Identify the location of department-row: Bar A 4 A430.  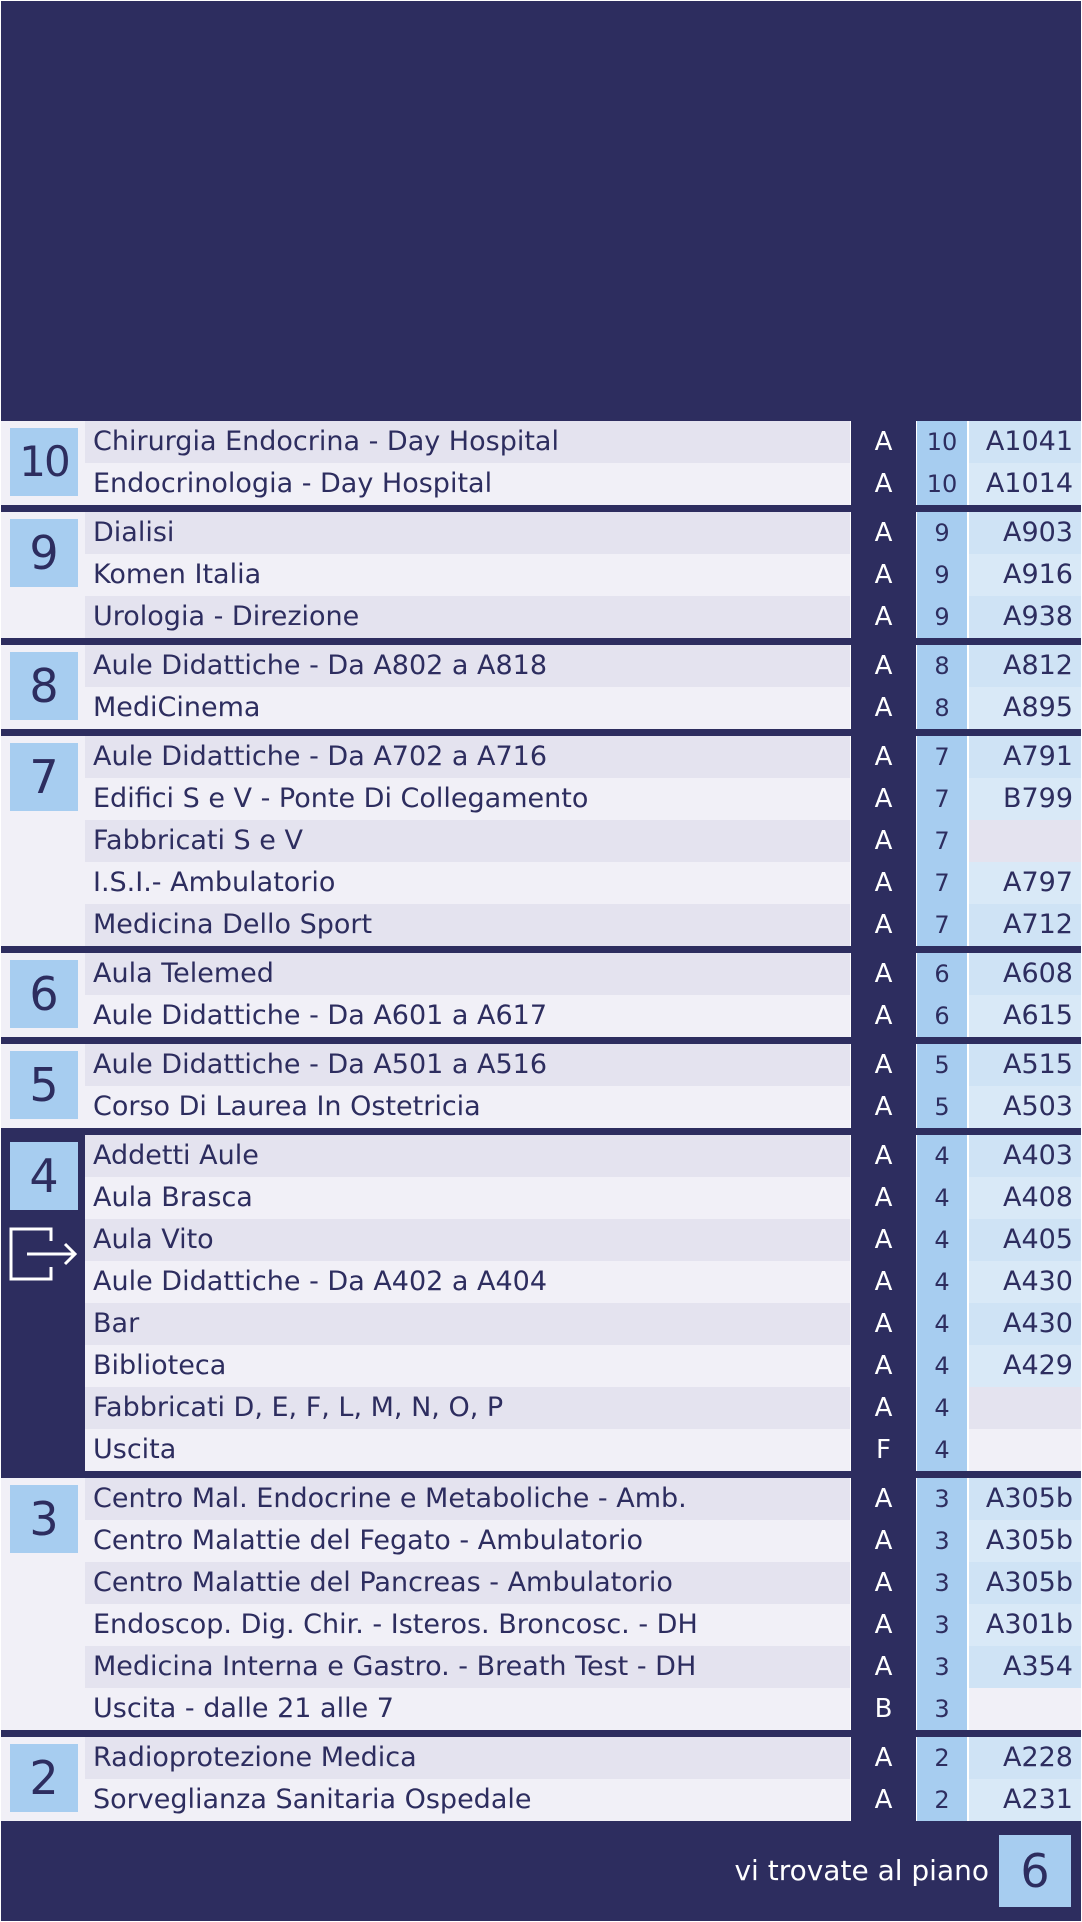
(583, 1324).